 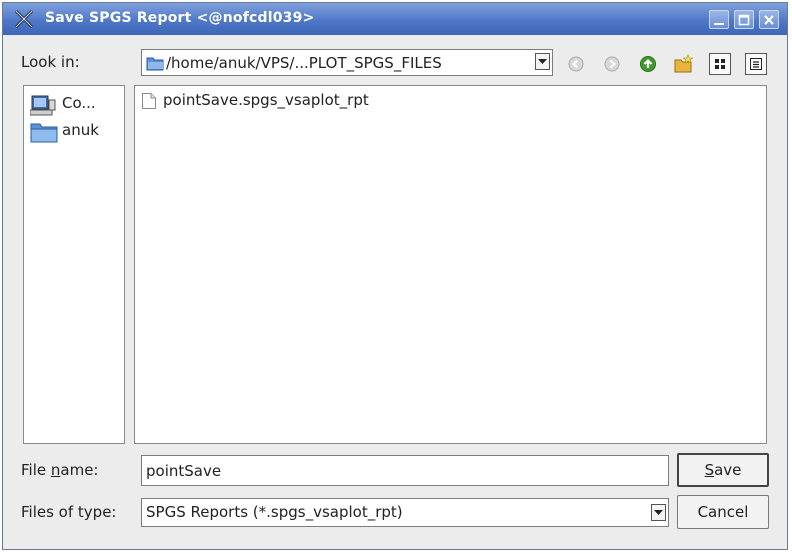 I want to click on close-button, so click(x=769, y=19).